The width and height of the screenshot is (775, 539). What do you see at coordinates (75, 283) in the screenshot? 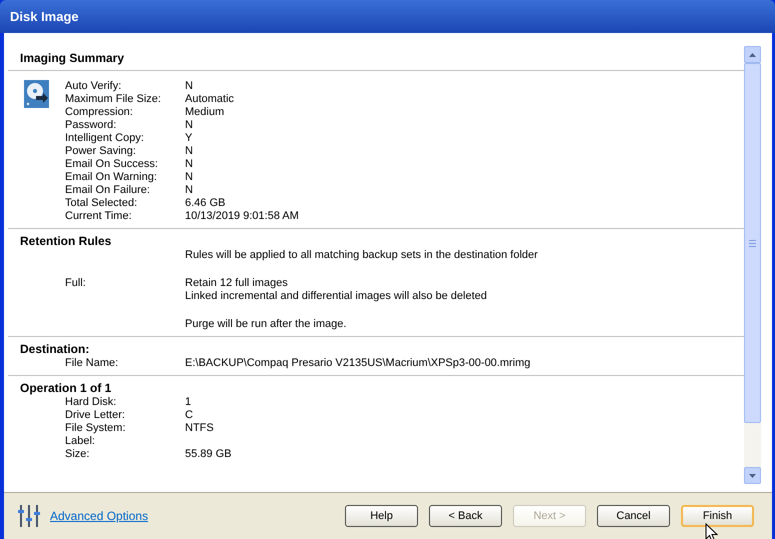
I see `field-label: Full:` at bounding box center [75, 283].